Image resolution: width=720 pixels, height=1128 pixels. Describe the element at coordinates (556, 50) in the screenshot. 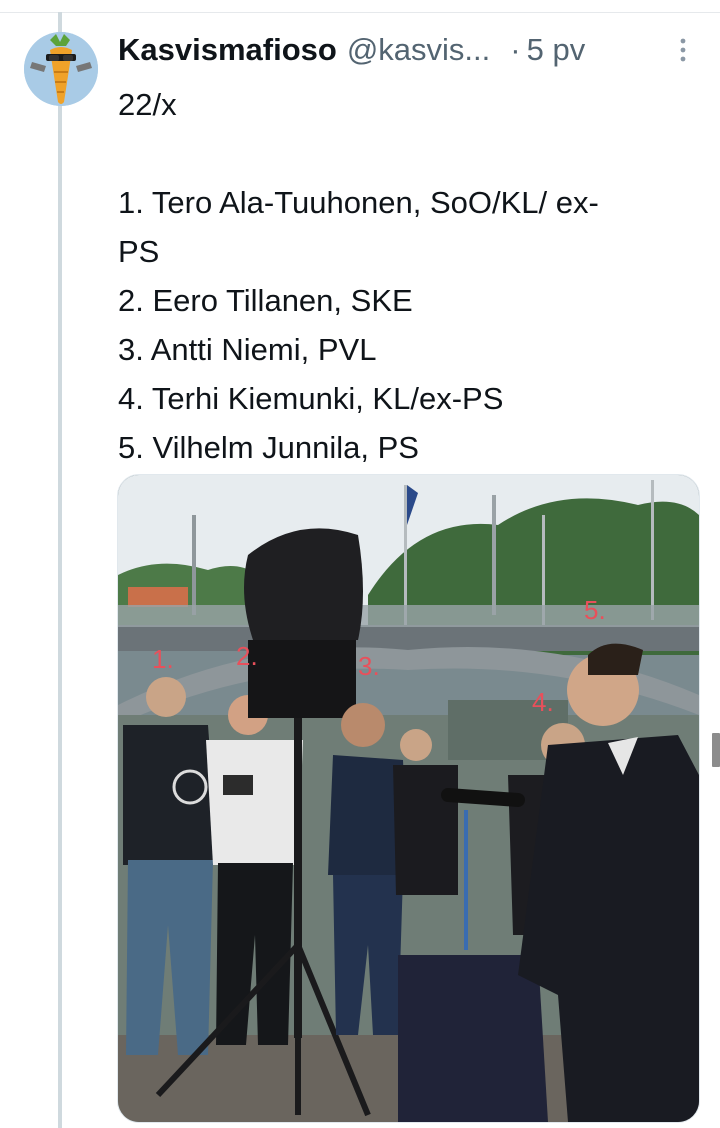

I see `timestamp: 5 pv` at that location.